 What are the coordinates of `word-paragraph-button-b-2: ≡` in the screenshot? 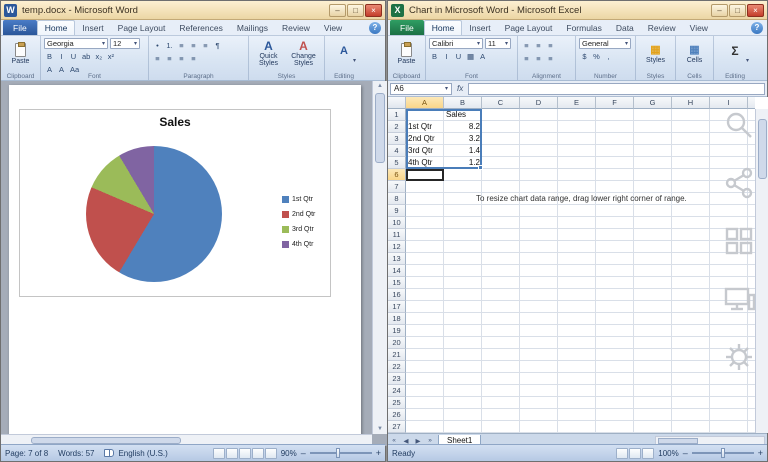 It's located at (181, 58).